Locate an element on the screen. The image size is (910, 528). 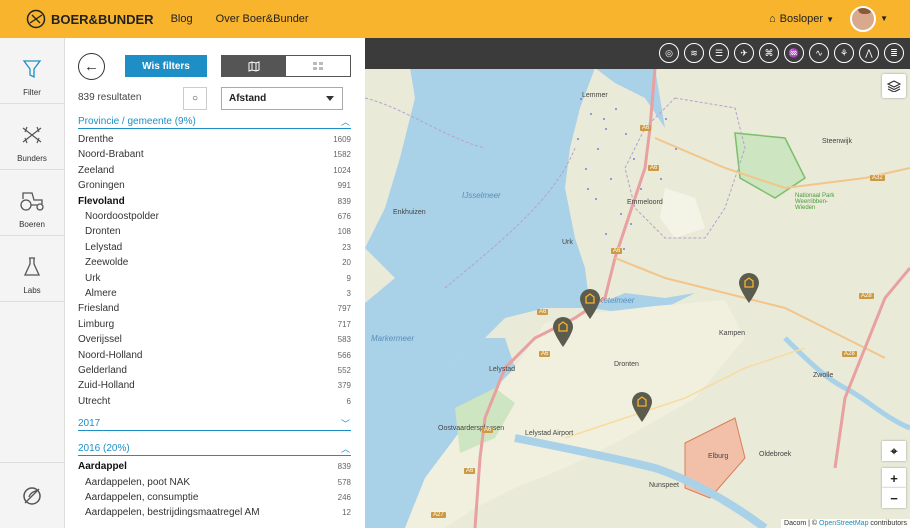
filter-row: Zeewolde 20 is located at coordinates (218, 264).